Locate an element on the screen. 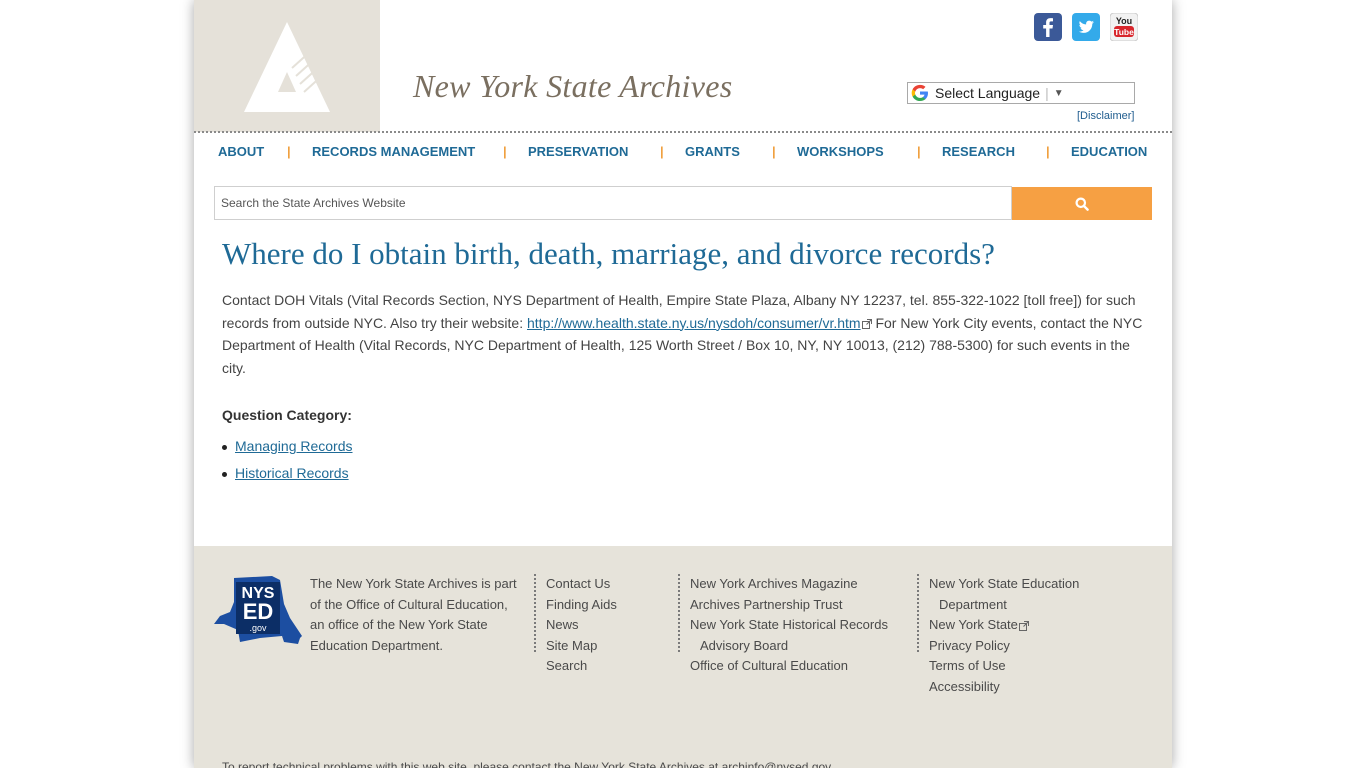  nysed-logo-mid: ED is located at coordinates (258, 611).